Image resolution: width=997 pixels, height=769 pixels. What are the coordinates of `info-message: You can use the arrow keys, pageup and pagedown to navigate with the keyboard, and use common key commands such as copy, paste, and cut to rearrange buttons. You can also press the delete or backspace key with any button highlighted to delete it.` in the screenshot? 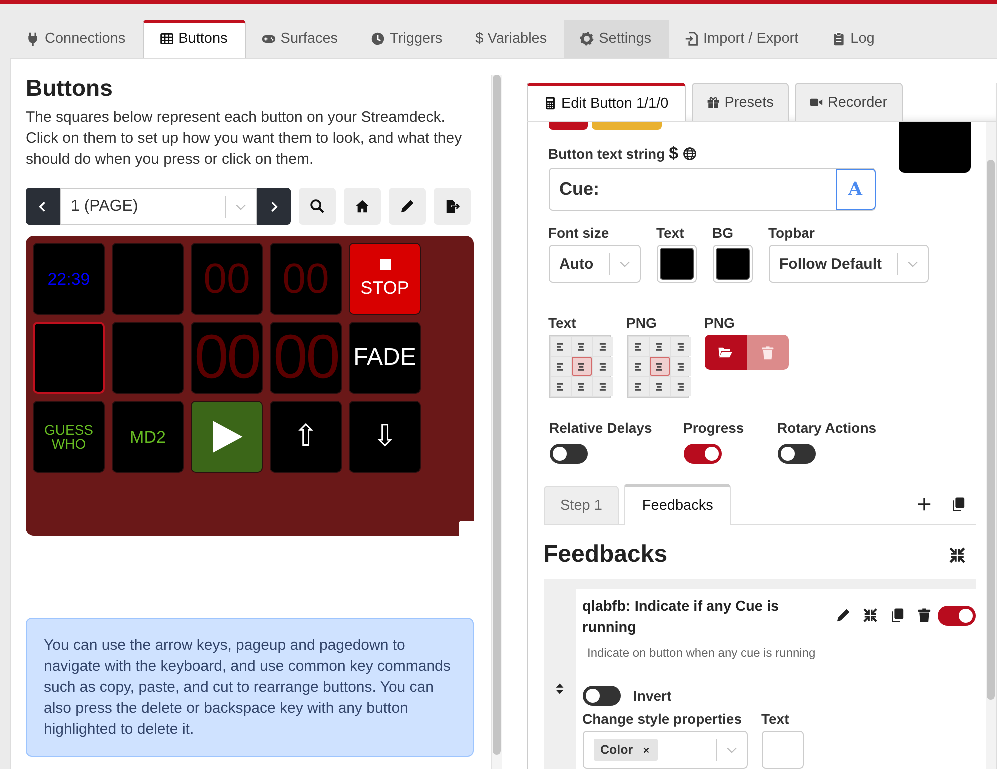 It's located at (250, 687).